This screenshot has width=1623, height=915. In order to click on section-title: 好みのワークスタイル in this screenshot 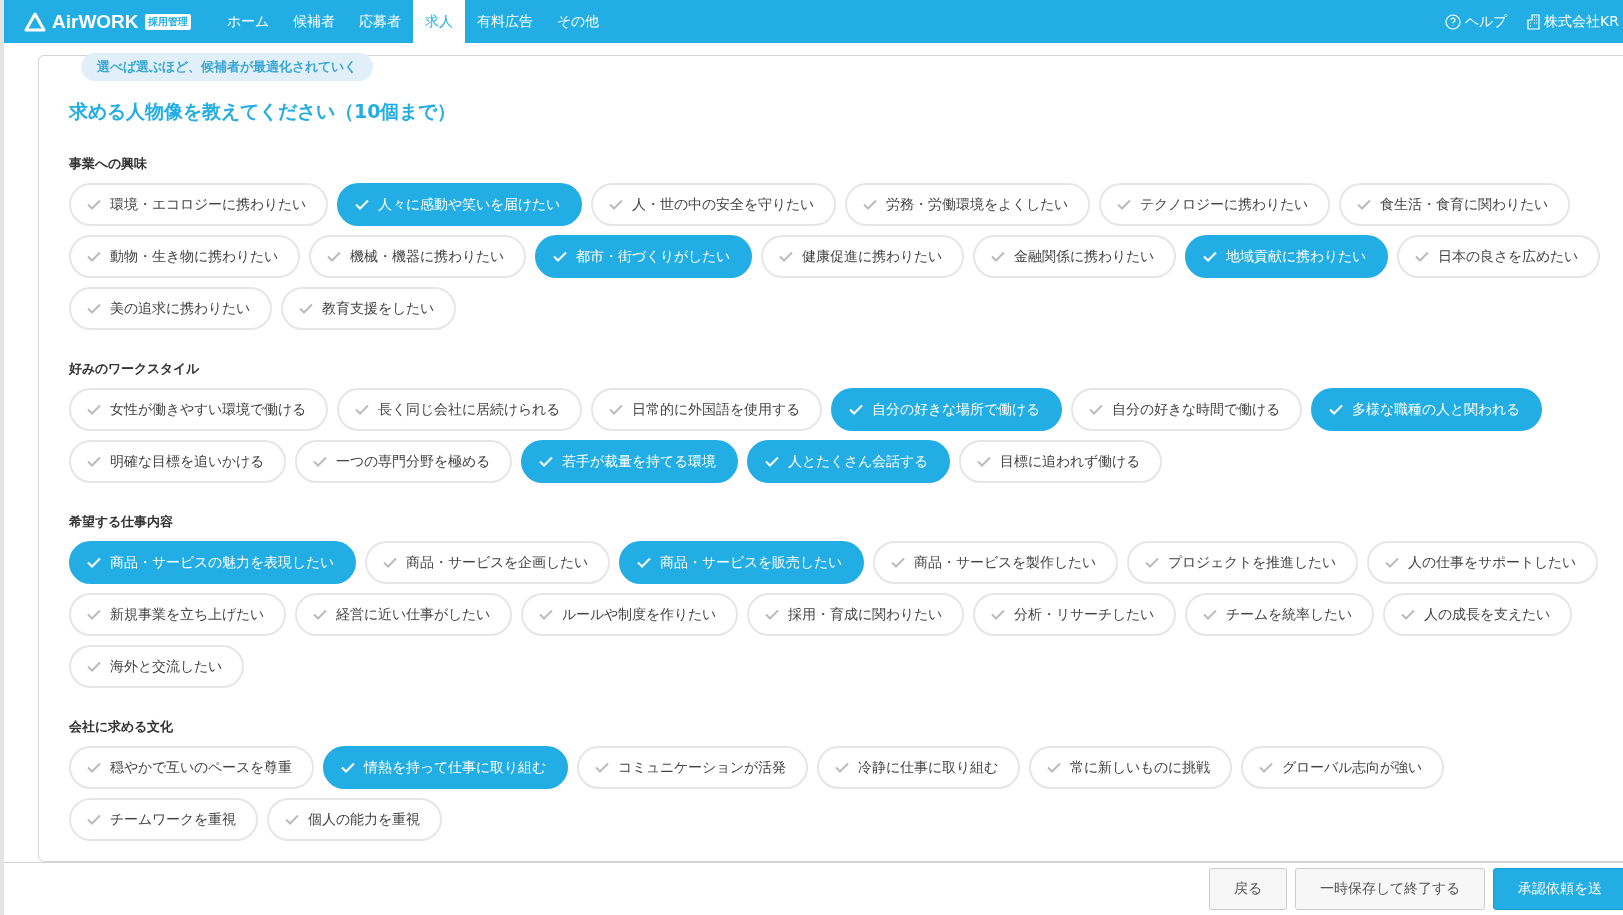, I will do `click(134, 369)`.